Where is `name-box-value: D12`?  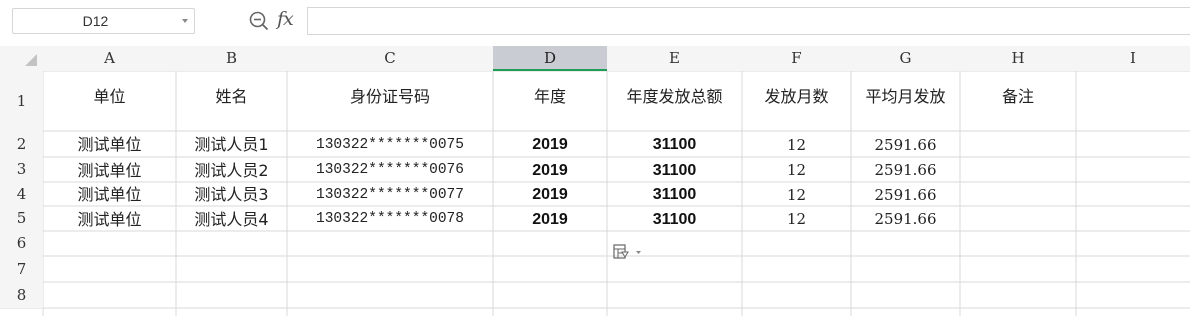 name-box-value: D12 is located at coordinates (95, 21).